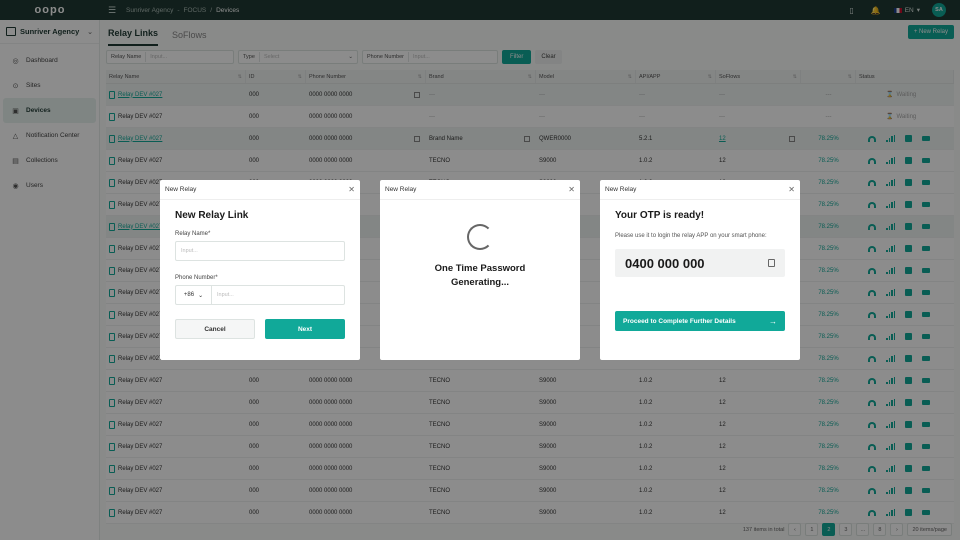 This screenshot has height=540, width=960. I want to click on loading-spinner-icon, so click(480, 237).